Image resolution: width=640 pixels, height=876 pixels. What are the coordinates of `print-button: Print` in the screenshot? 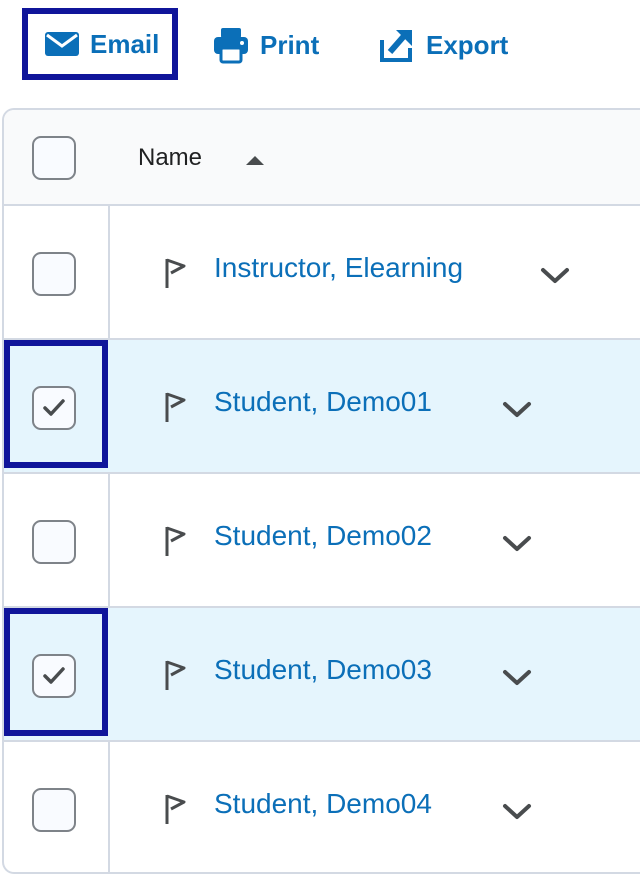 It's located at (265, 45).